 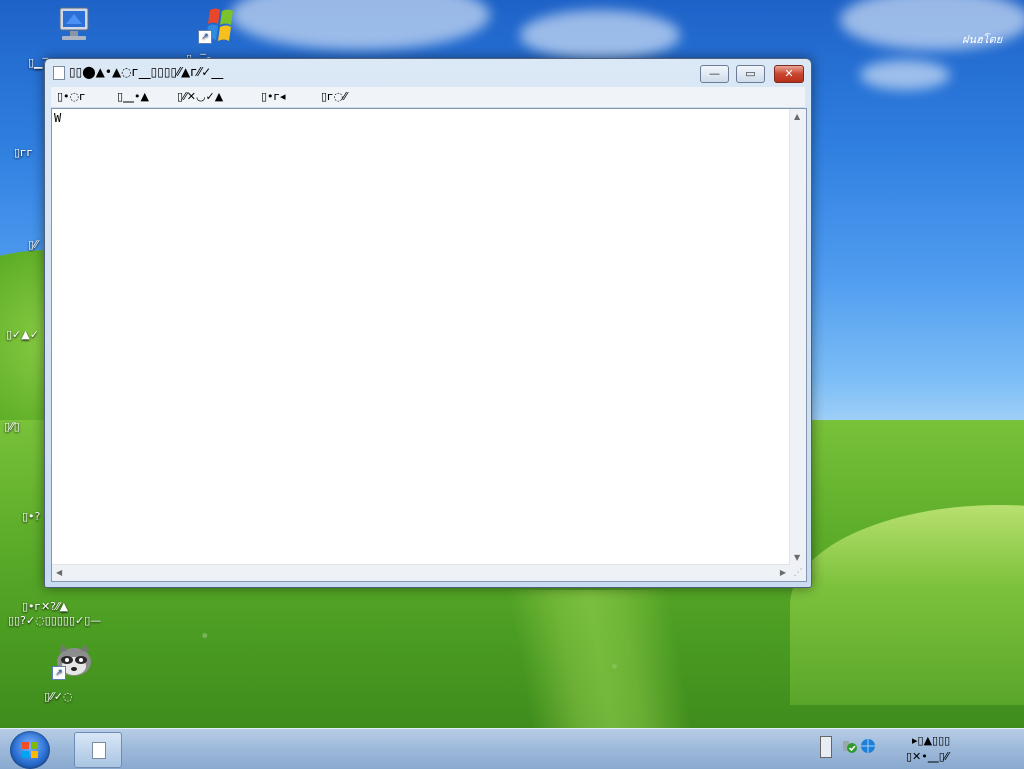 I want to click on tray-clock-time: ▸▯▲▯▯▯, so click(x=931, y=740).